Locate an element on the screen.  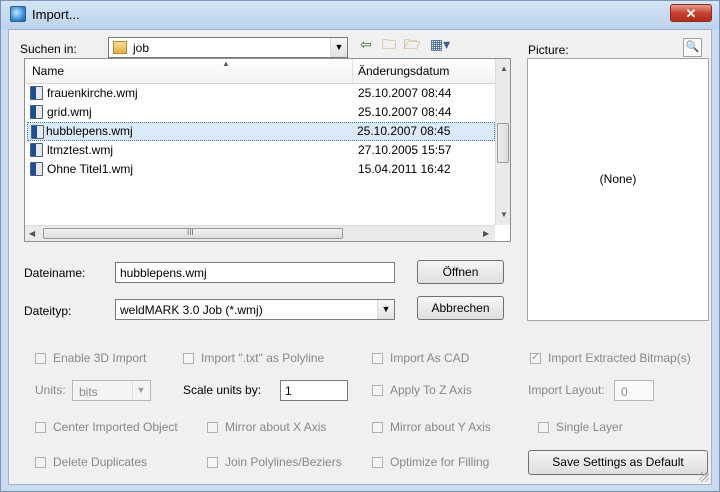
title-bar: Import... ✕ is located at coordinates (360, 15).